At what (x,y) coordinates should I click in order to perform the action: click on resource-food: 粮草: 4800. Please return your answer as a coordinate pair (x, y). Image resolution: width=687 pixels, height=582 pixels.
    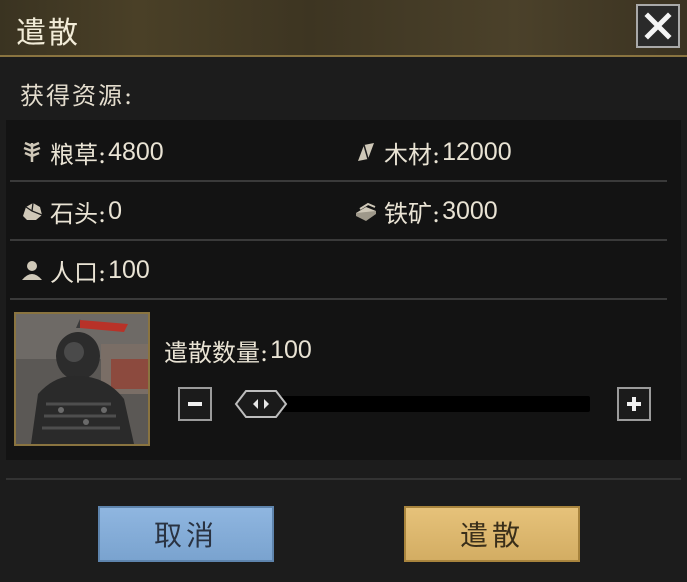
    Looking at the image, I should click on (92, 152).